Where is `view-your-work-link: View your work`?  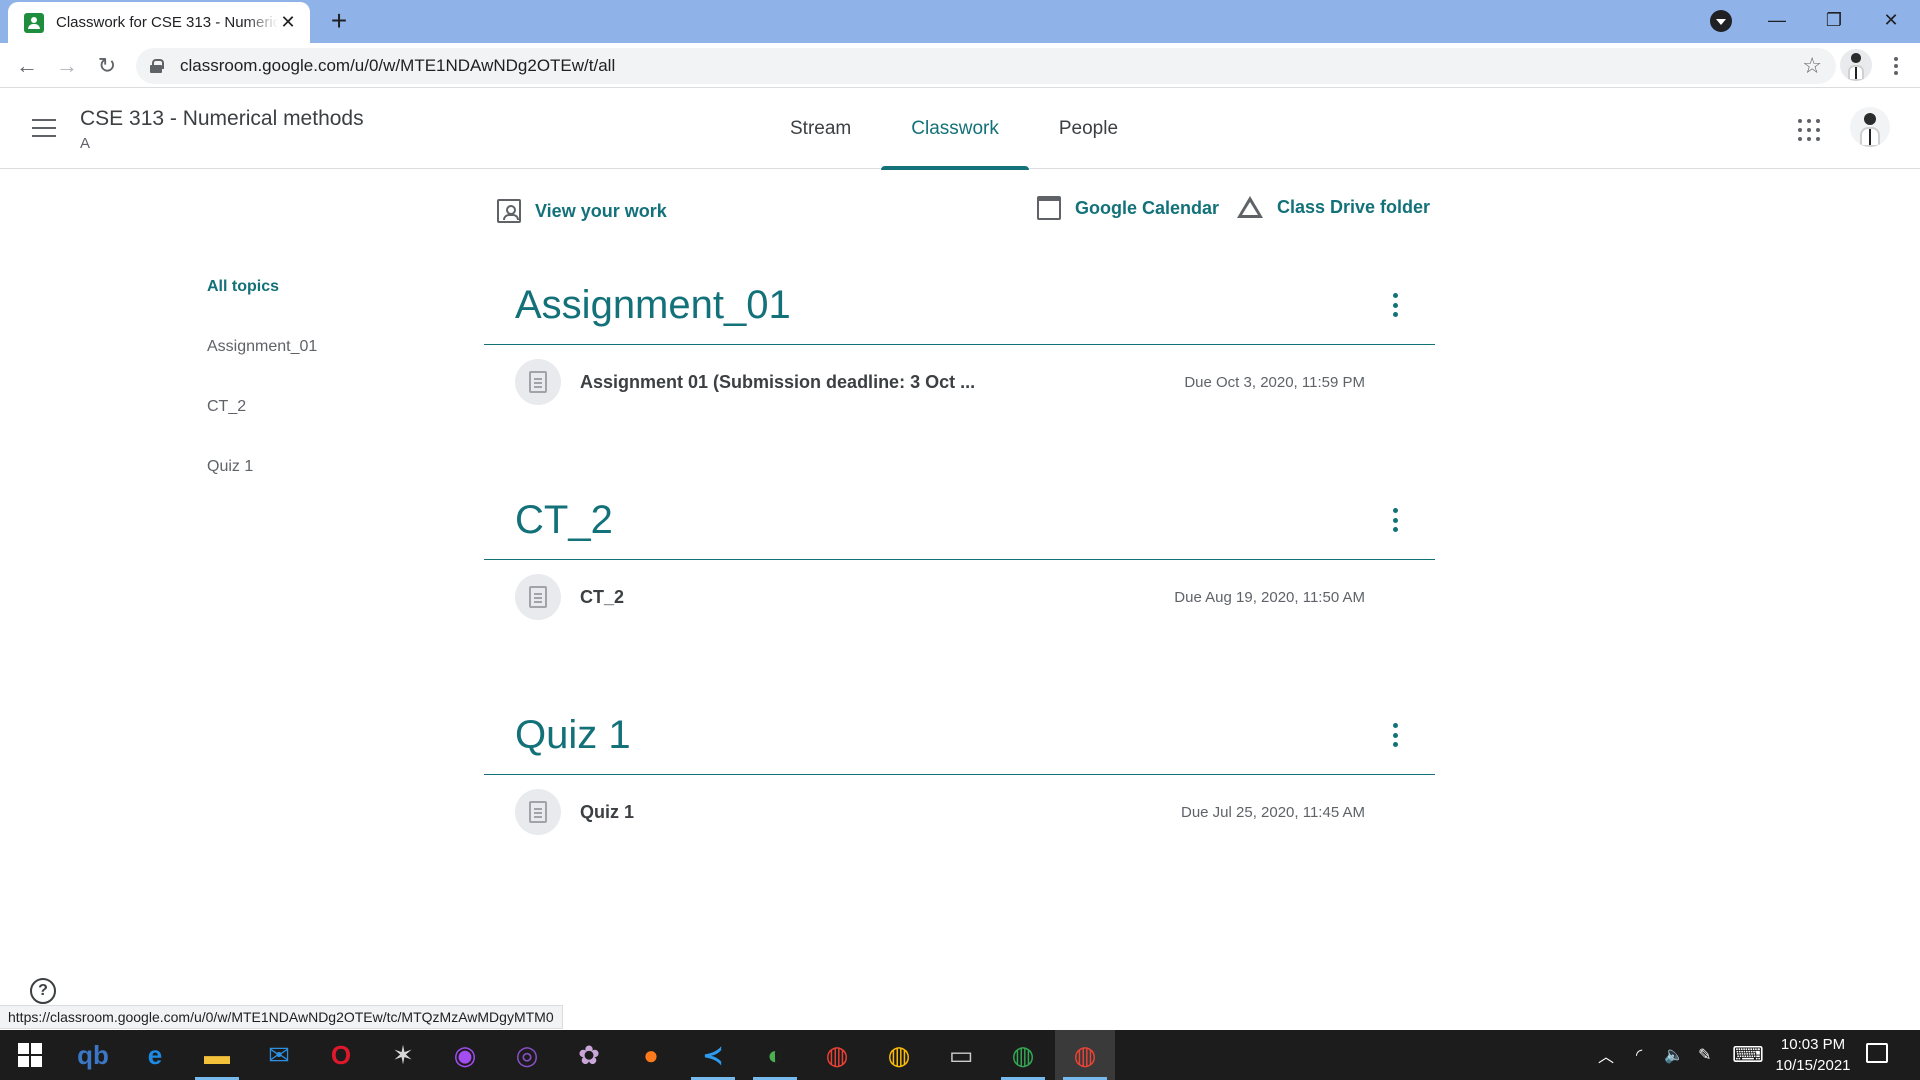 view-your-work-link: View your work is located at coordinates (582, 211).